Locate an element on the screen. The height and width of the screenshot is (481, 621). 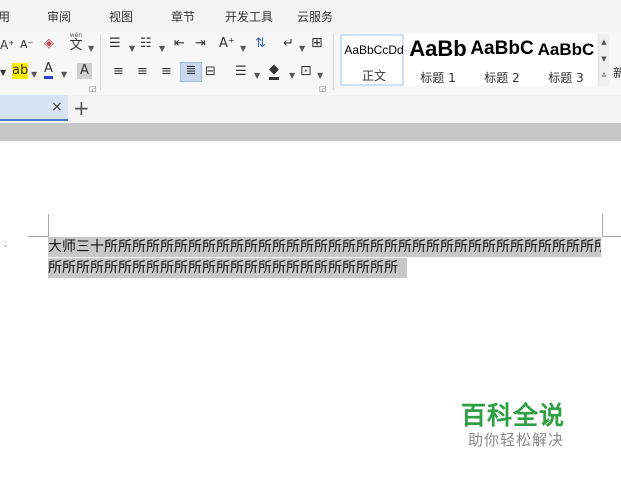
style-heading-3: AaBbC 标题 3 is located at coordinates (566, 60).